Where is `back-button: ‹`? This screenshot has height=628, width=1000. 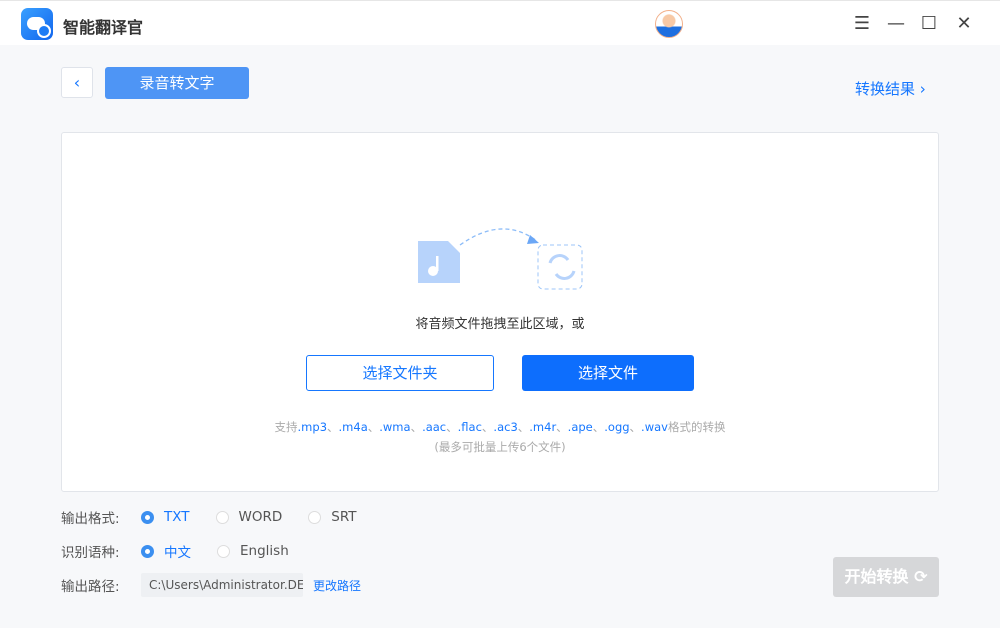 back-button: ‹ is located at coordinates (77, 82).